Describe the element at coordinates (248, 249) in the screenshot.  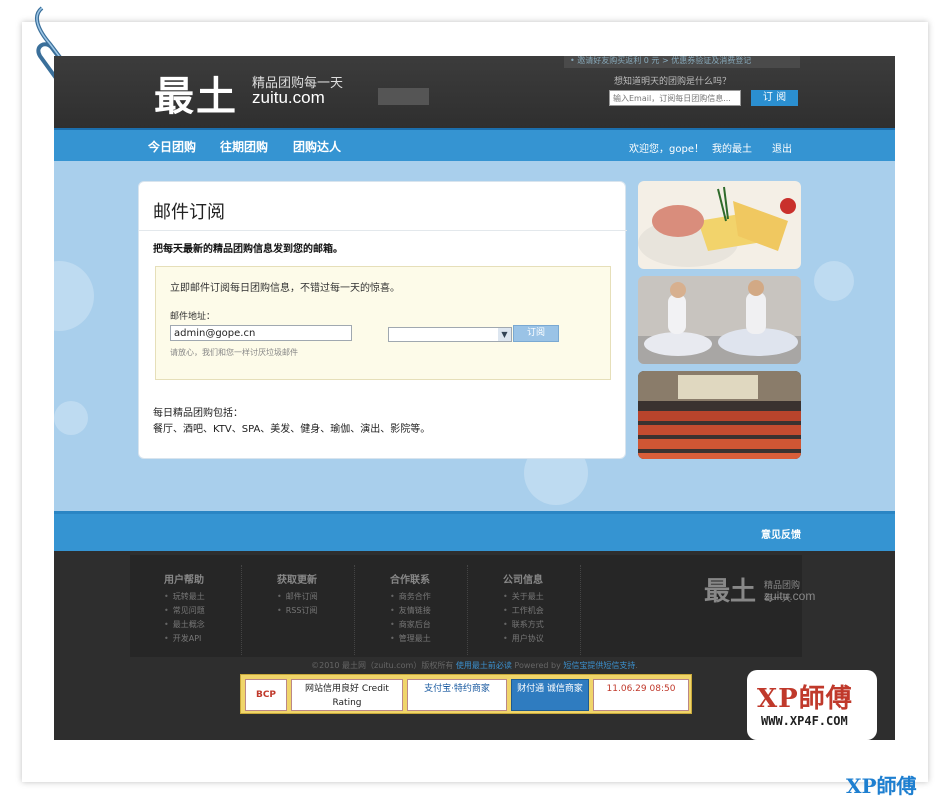
I see `card-subtitle: 把每天最新的精品团购信息发到您的邮箱。` at that location.